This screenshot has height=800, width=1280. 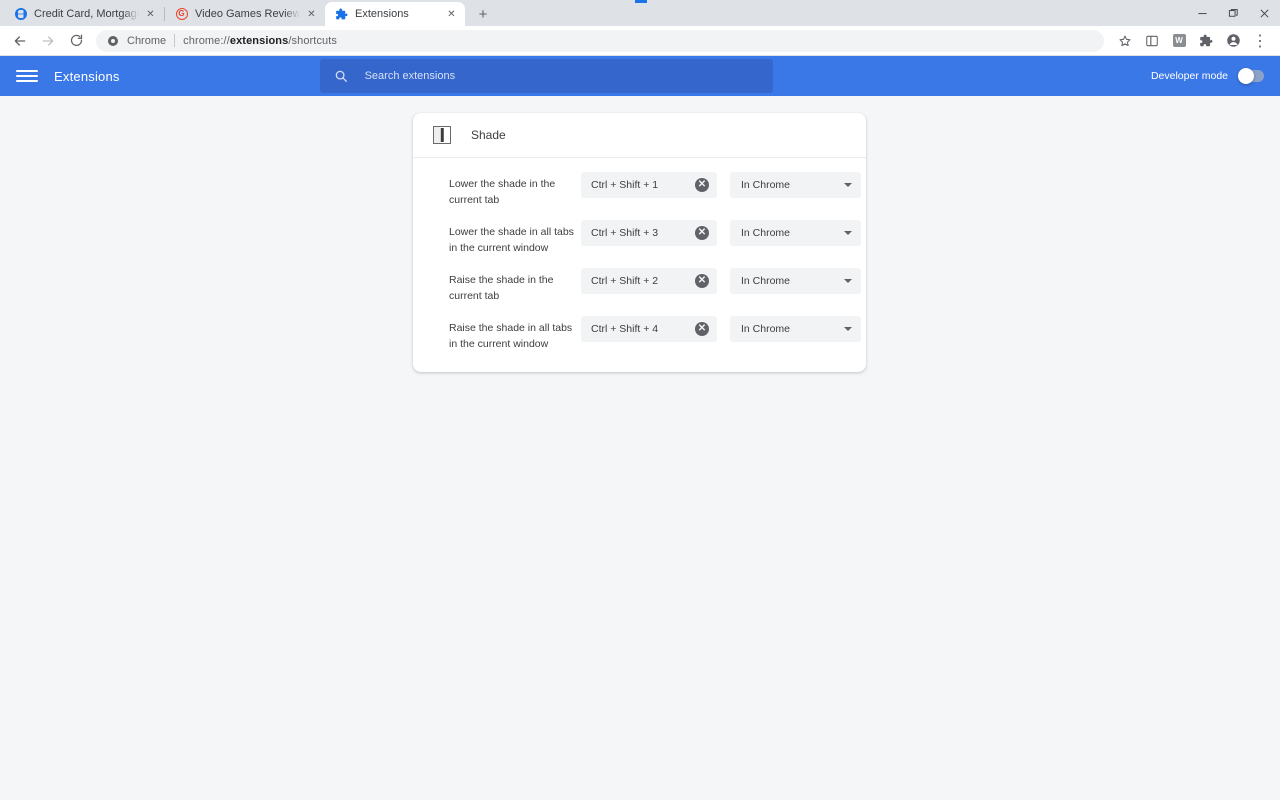 I want to click on search-icon, so click(x=341, y=76).